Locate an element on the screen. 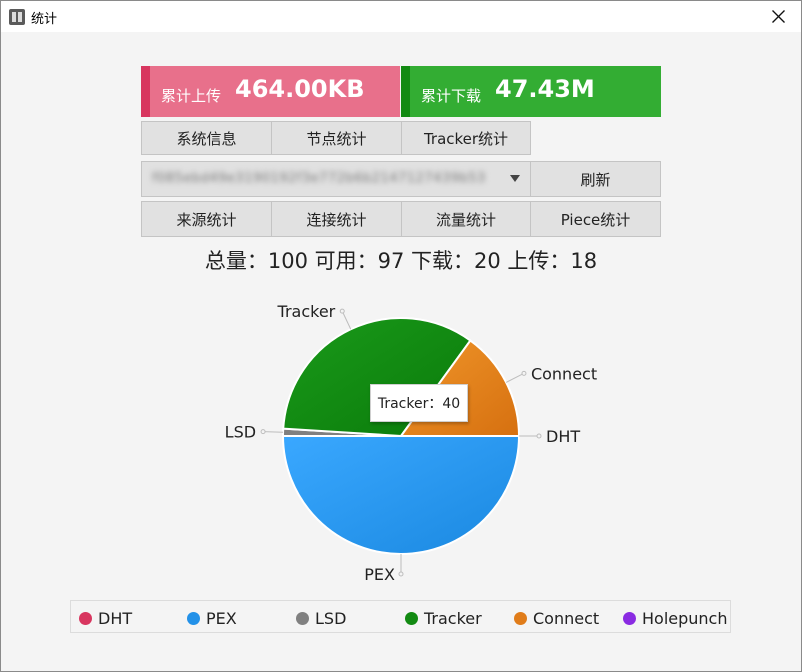 This screenshot has width=802, height=672. title-bar: 统计 is located at coordinates (401, 16).